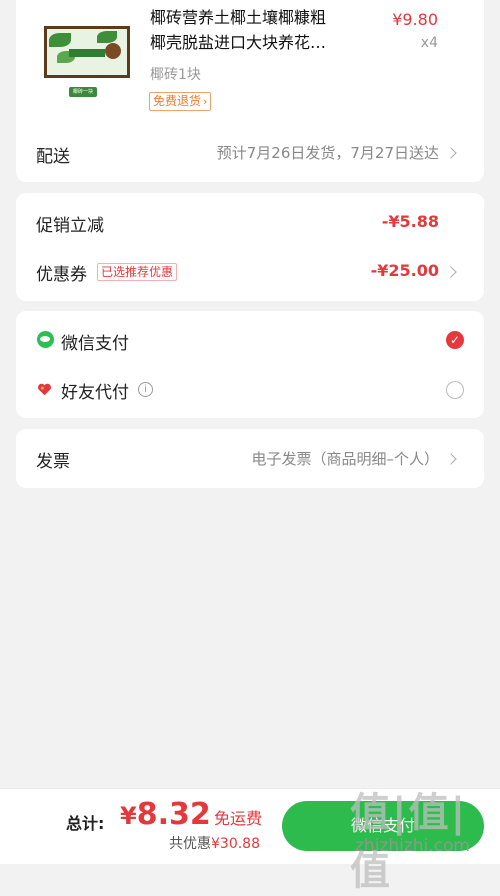 The image size is (500, 896). I want to click on chevron-right-icon: ›, so click(205, 101).